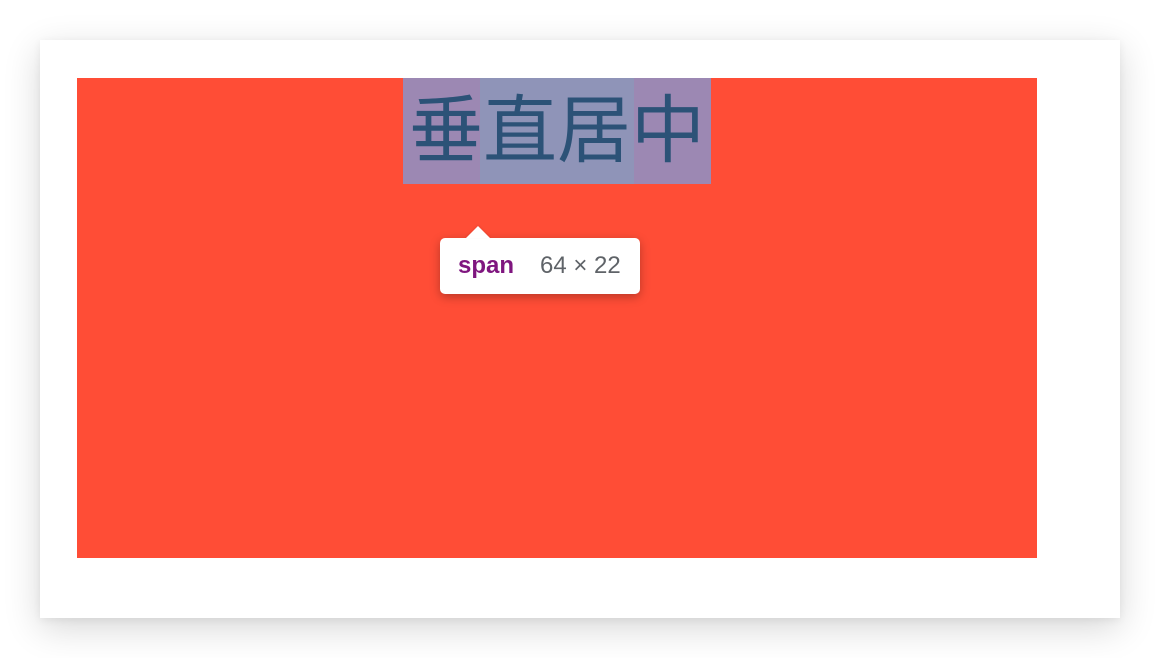 The image size is (1160, 658). What do you see at coordinates (580, 265) in the screenshot?
I see `tooltip-size: 64 × 22` at bounding box center [580, 265].